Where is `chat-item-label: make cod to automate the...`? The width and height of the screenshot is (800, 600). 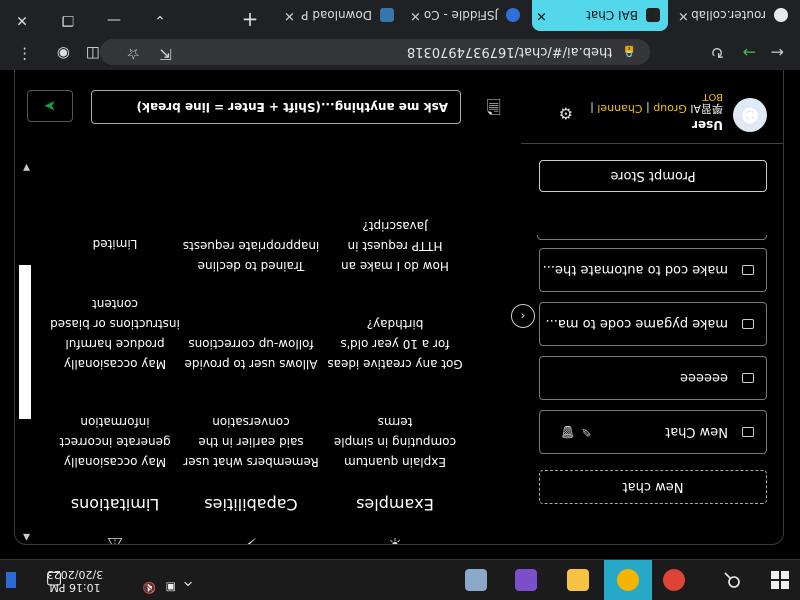
chat-item-label: make cod to automate the... is located at coordinates (635, 270).